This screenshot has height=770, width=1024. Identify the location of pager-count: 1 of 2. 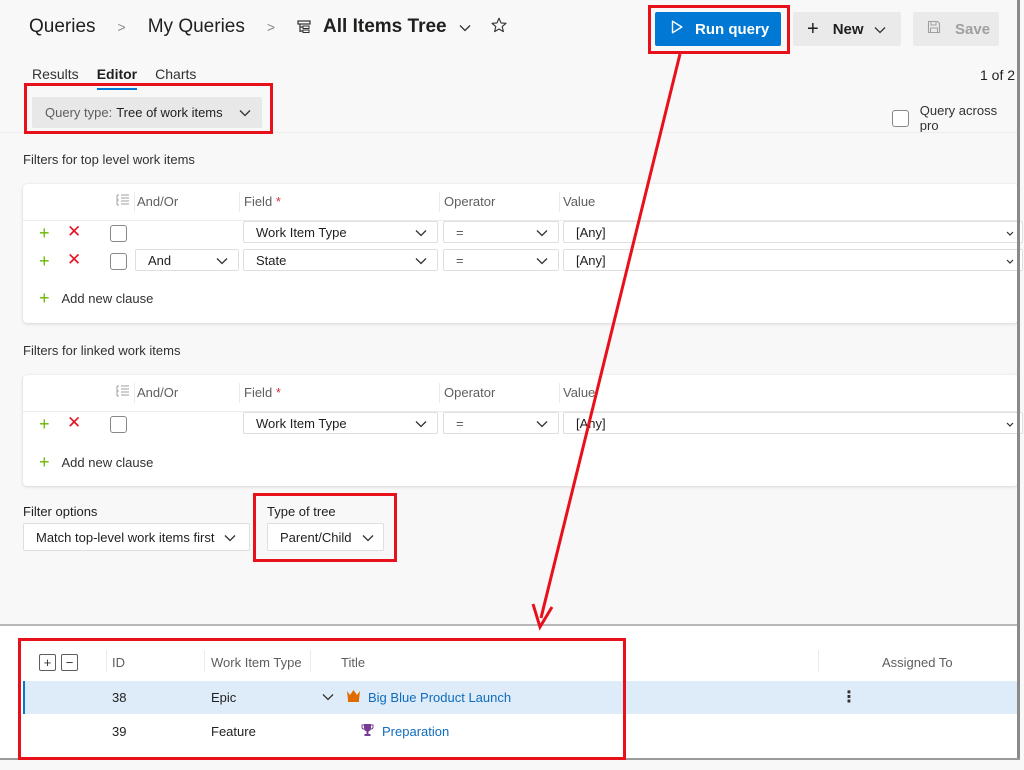
(998, 75).